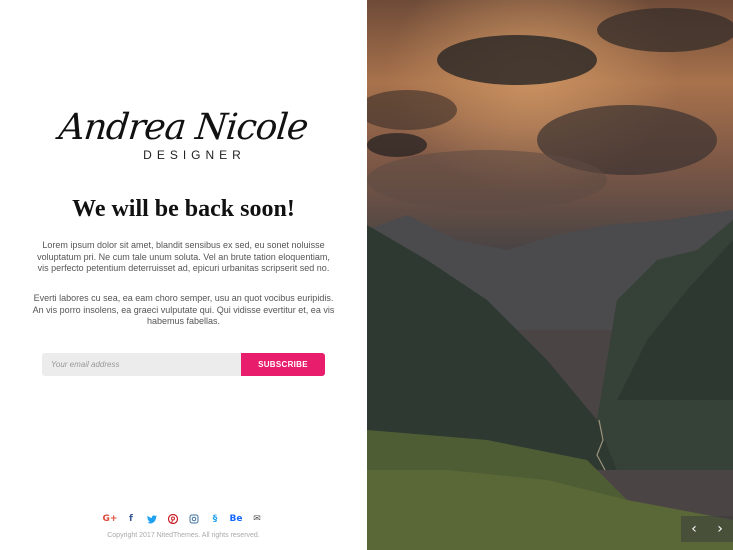  Describe the element at coordinates (131, 519) in the screenshot. I see `facebook-icon: f` at that location.